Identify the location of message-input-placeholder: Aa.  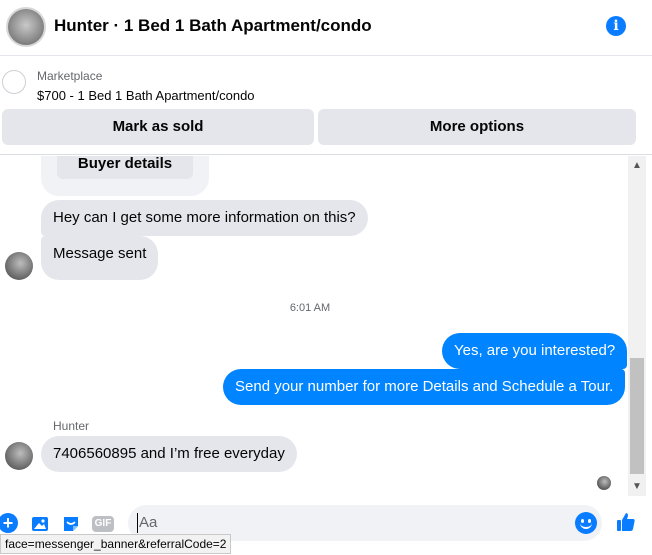
(148, 522).